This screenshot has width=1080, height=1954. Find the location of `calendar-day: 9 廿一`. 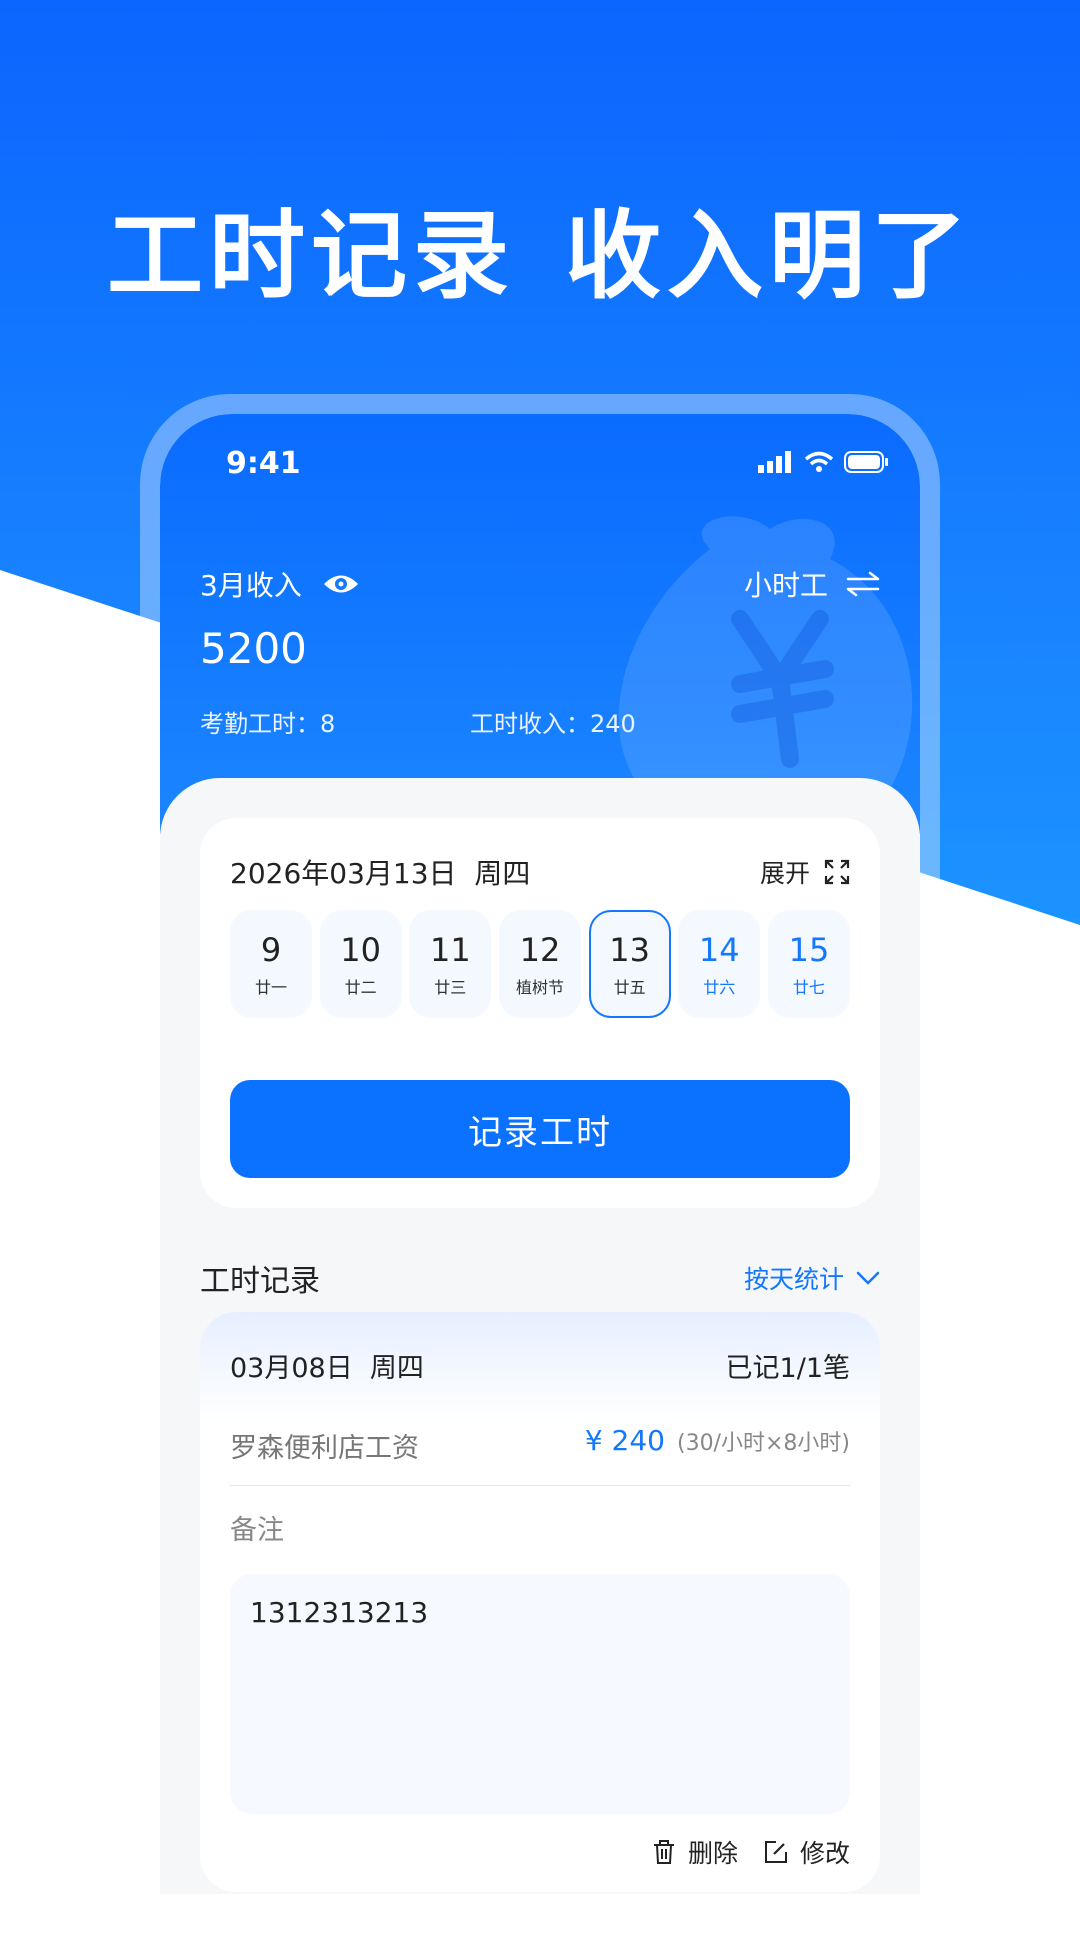

calendar-day: 9 廿一 is located at coordinates (271, 964).